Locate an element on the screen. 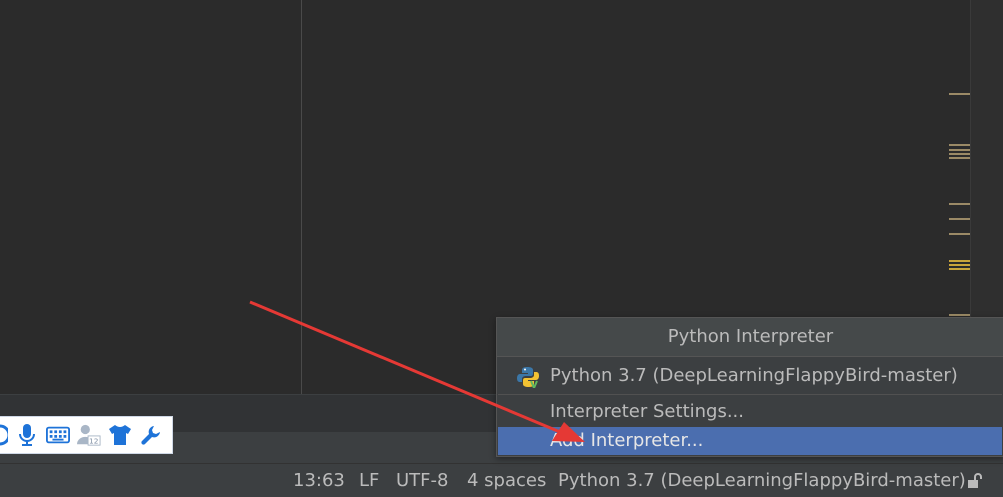  user-badge-icon: 12 is located at coordinates (89, 435).